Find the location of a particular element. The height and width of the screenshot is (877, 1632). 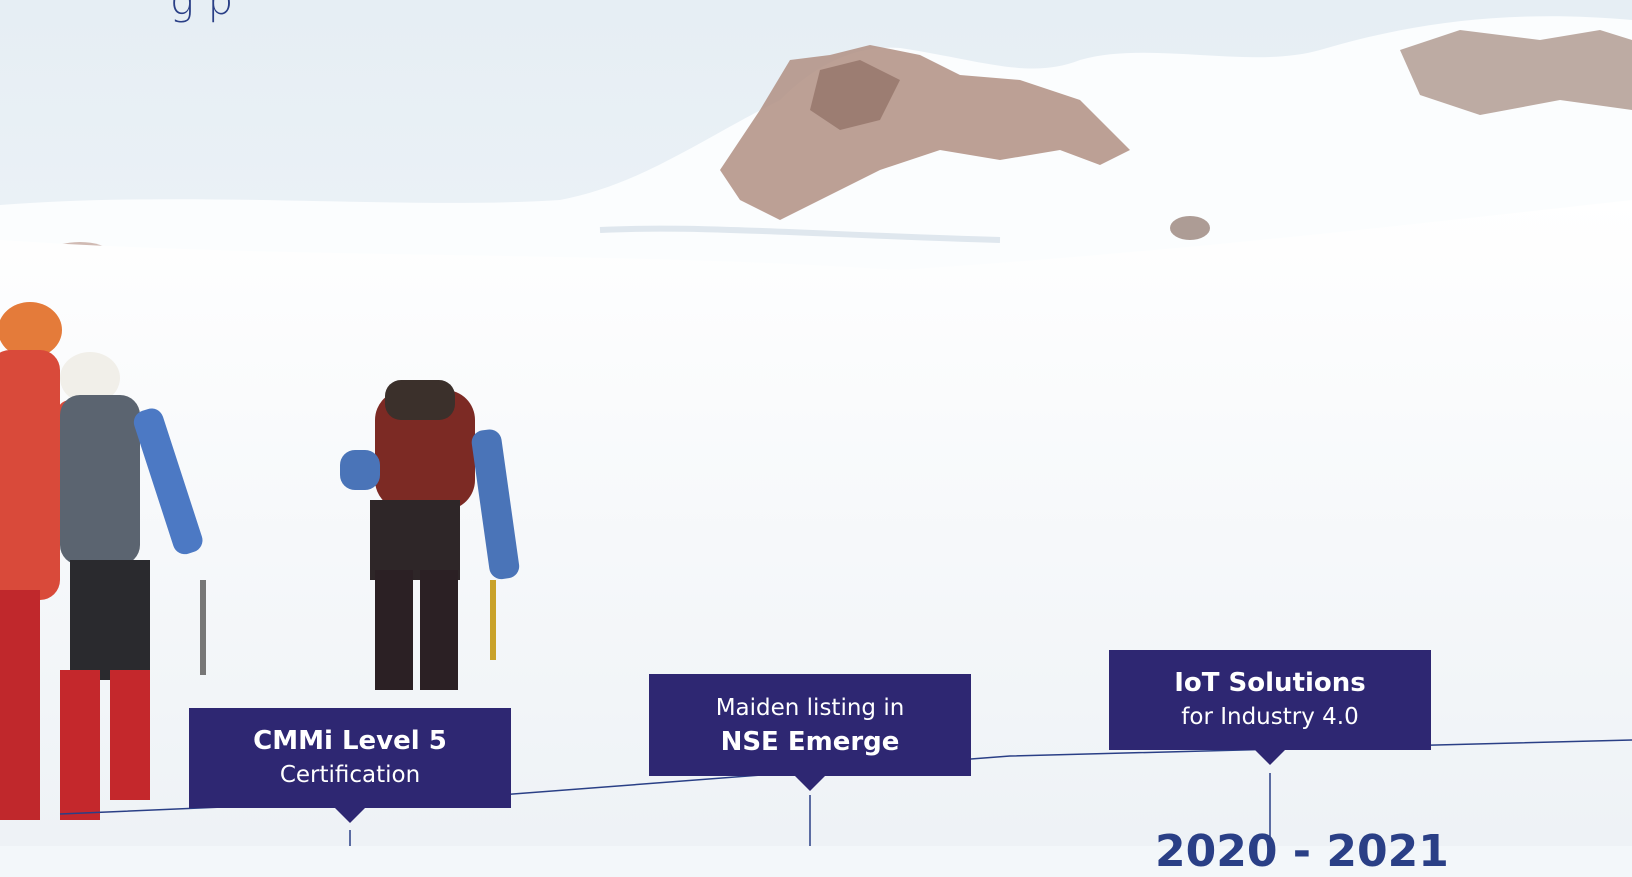

milestone-subtitle: Certification is located at coordinates (350, 775).